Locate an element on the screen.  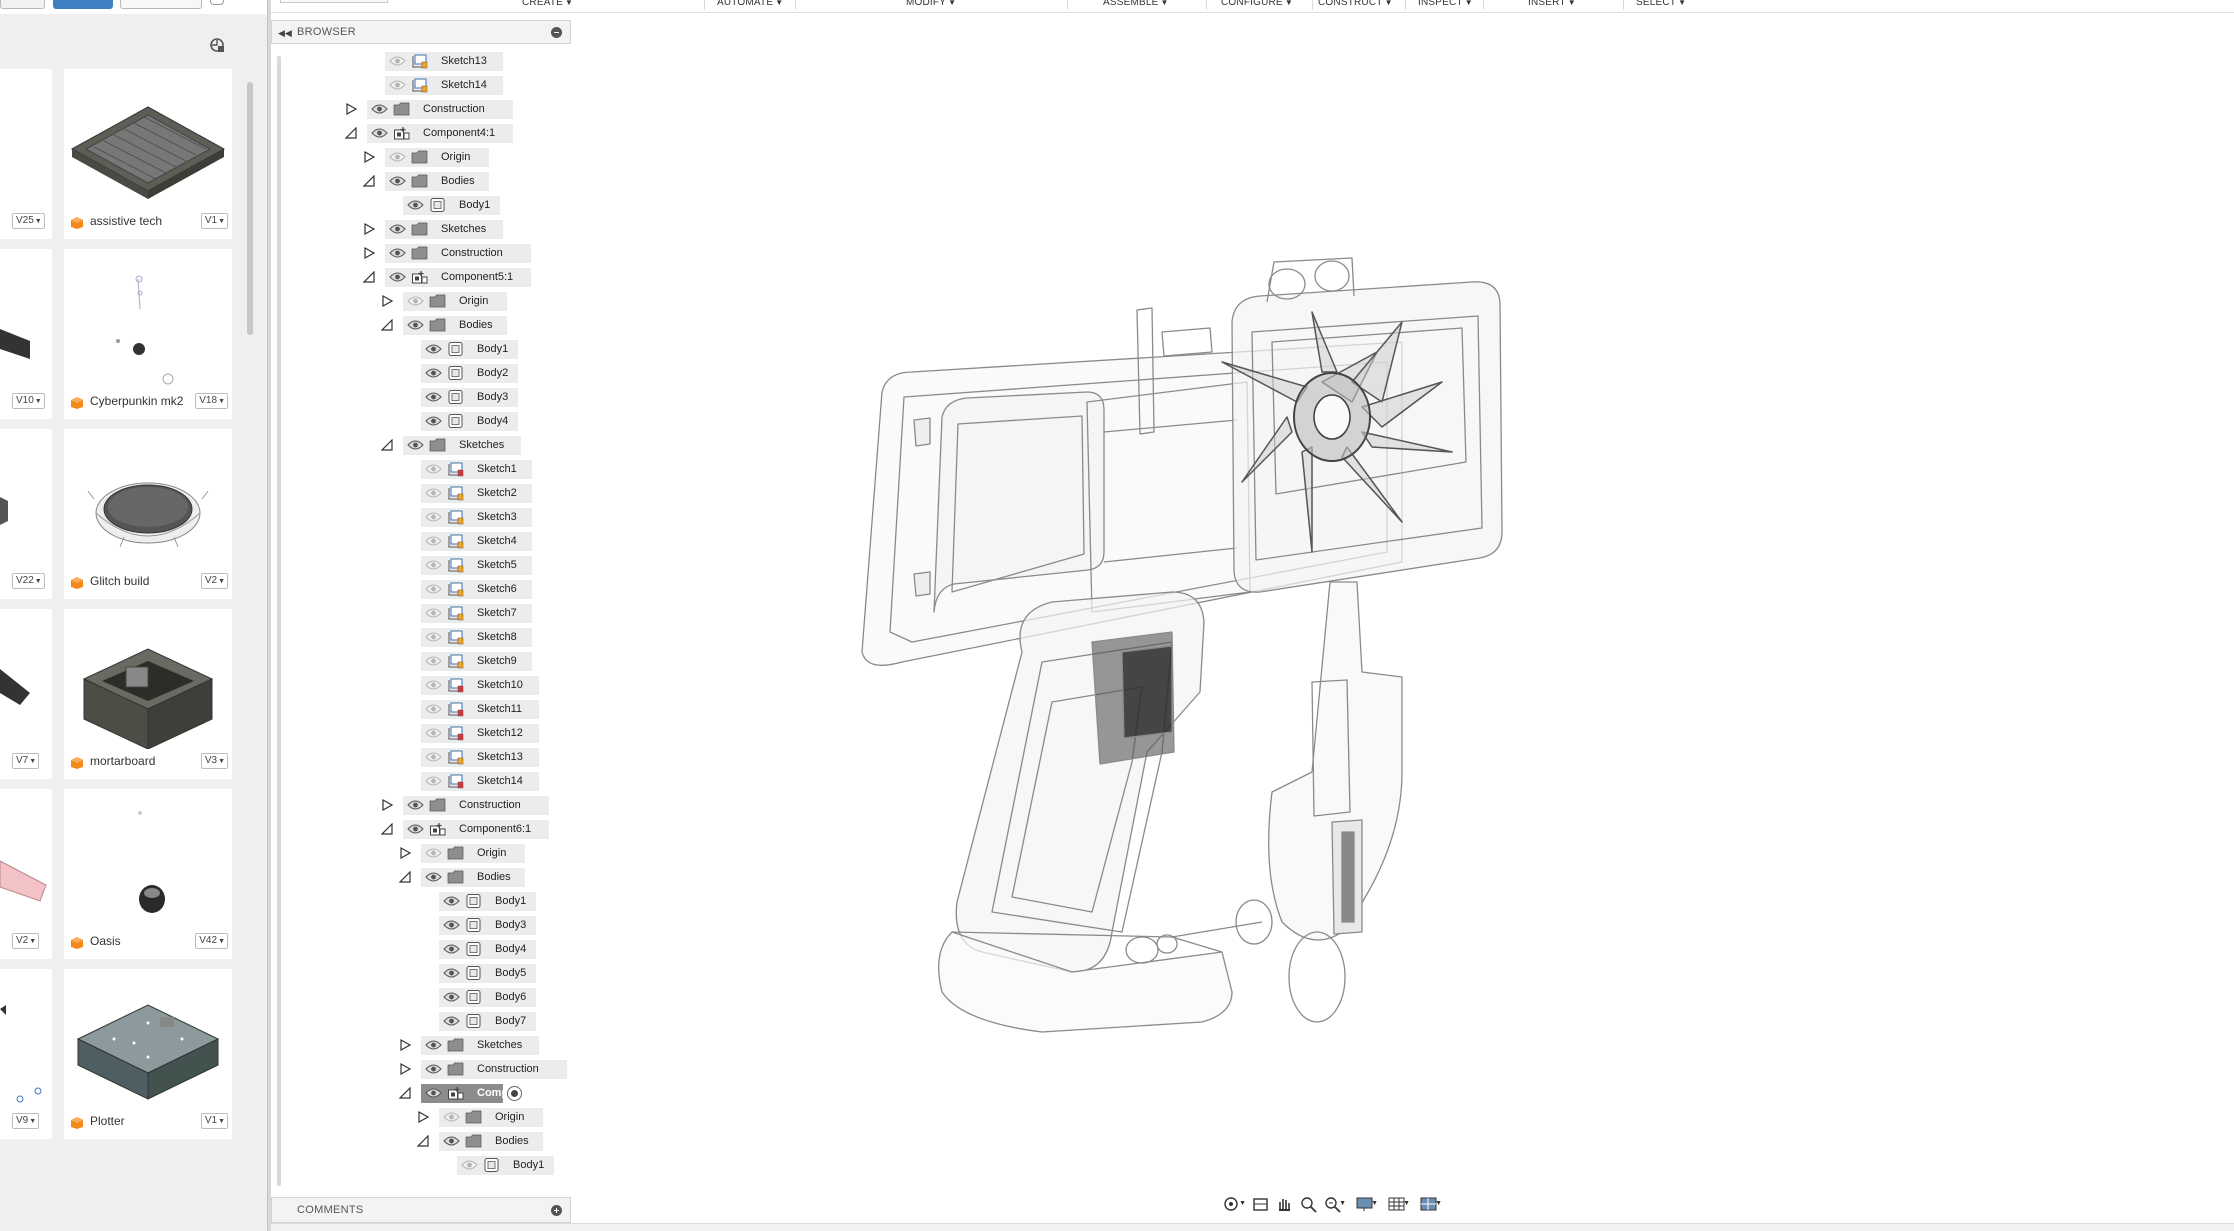
browser-node: Sketch7 is located at coordinates (421, 613).